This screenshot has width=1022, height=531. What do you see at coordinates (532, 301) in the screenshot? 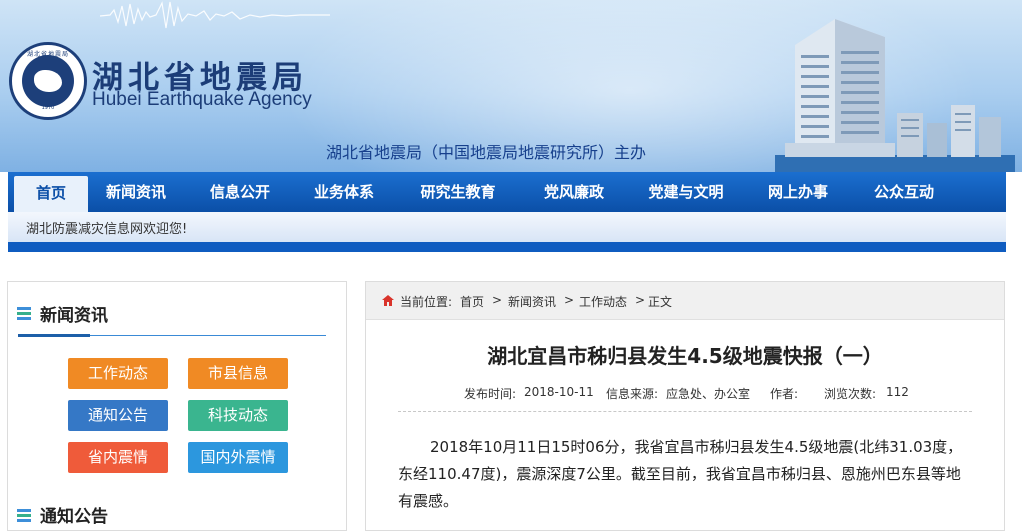
I see `breadcrumb-news: 新闻资讯` at bounding box center [532, 301].